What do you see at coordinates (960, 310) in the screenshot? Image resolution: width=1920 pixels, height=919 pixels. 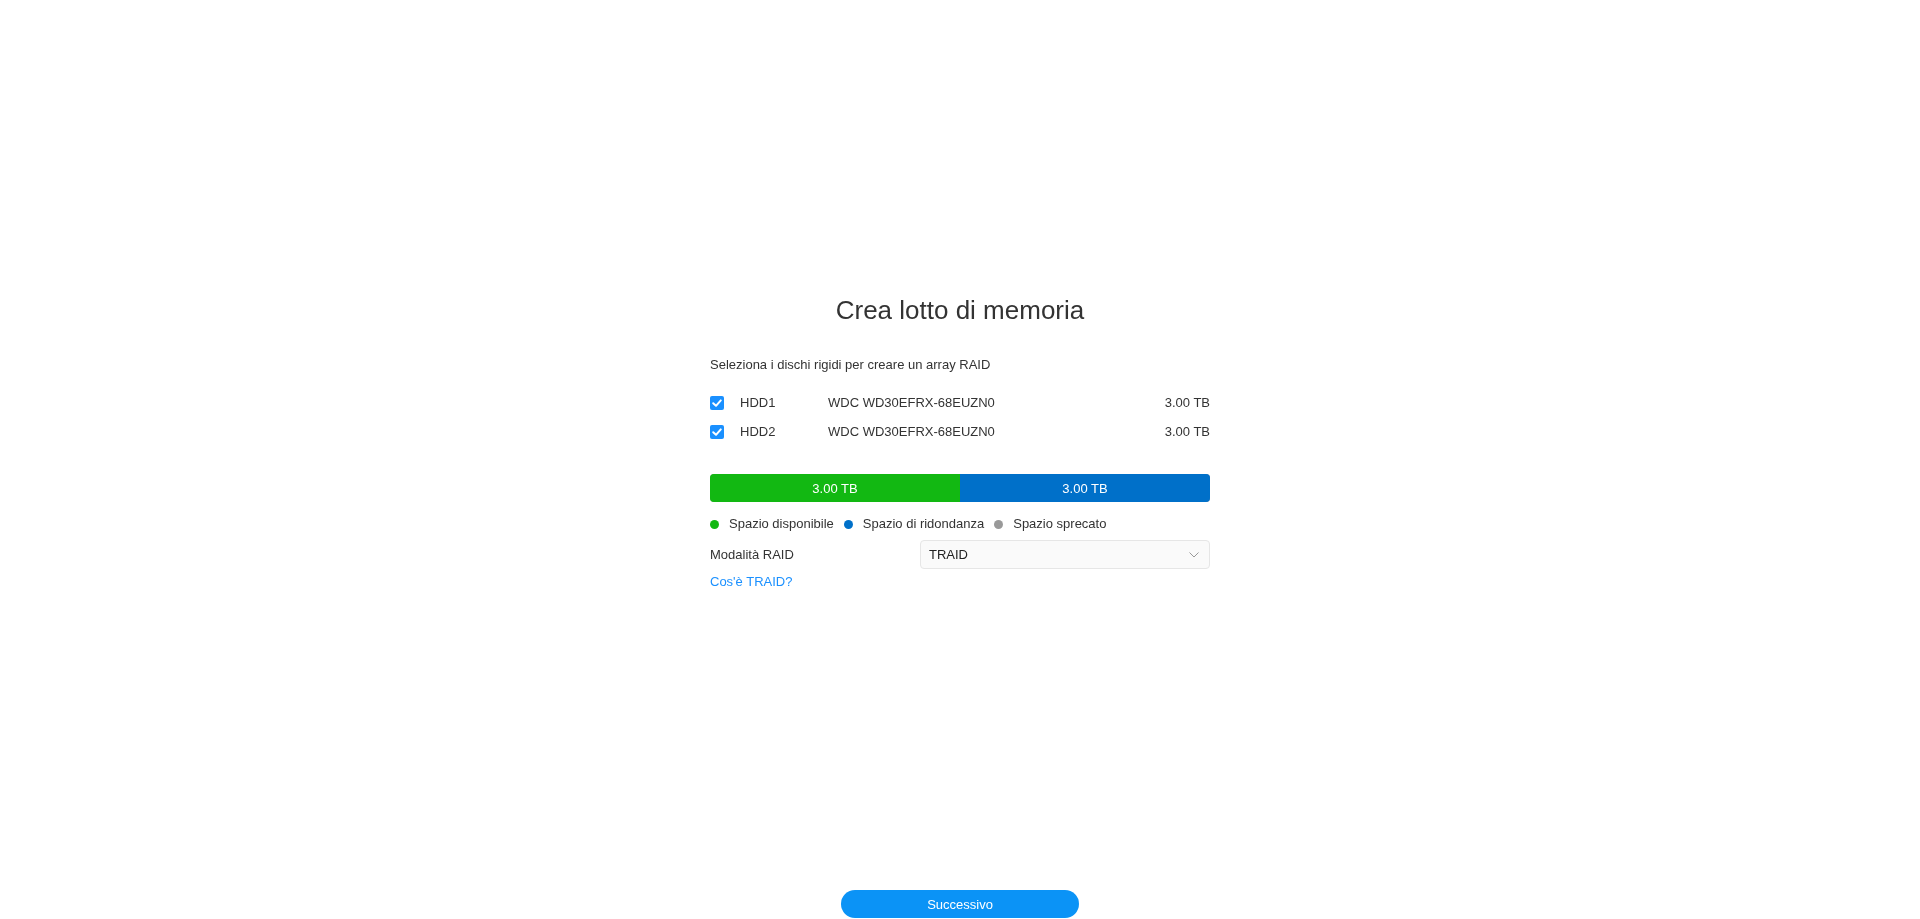 I see `dialog-title: Crea lotto di memoria` at bounding box center [960, 310].